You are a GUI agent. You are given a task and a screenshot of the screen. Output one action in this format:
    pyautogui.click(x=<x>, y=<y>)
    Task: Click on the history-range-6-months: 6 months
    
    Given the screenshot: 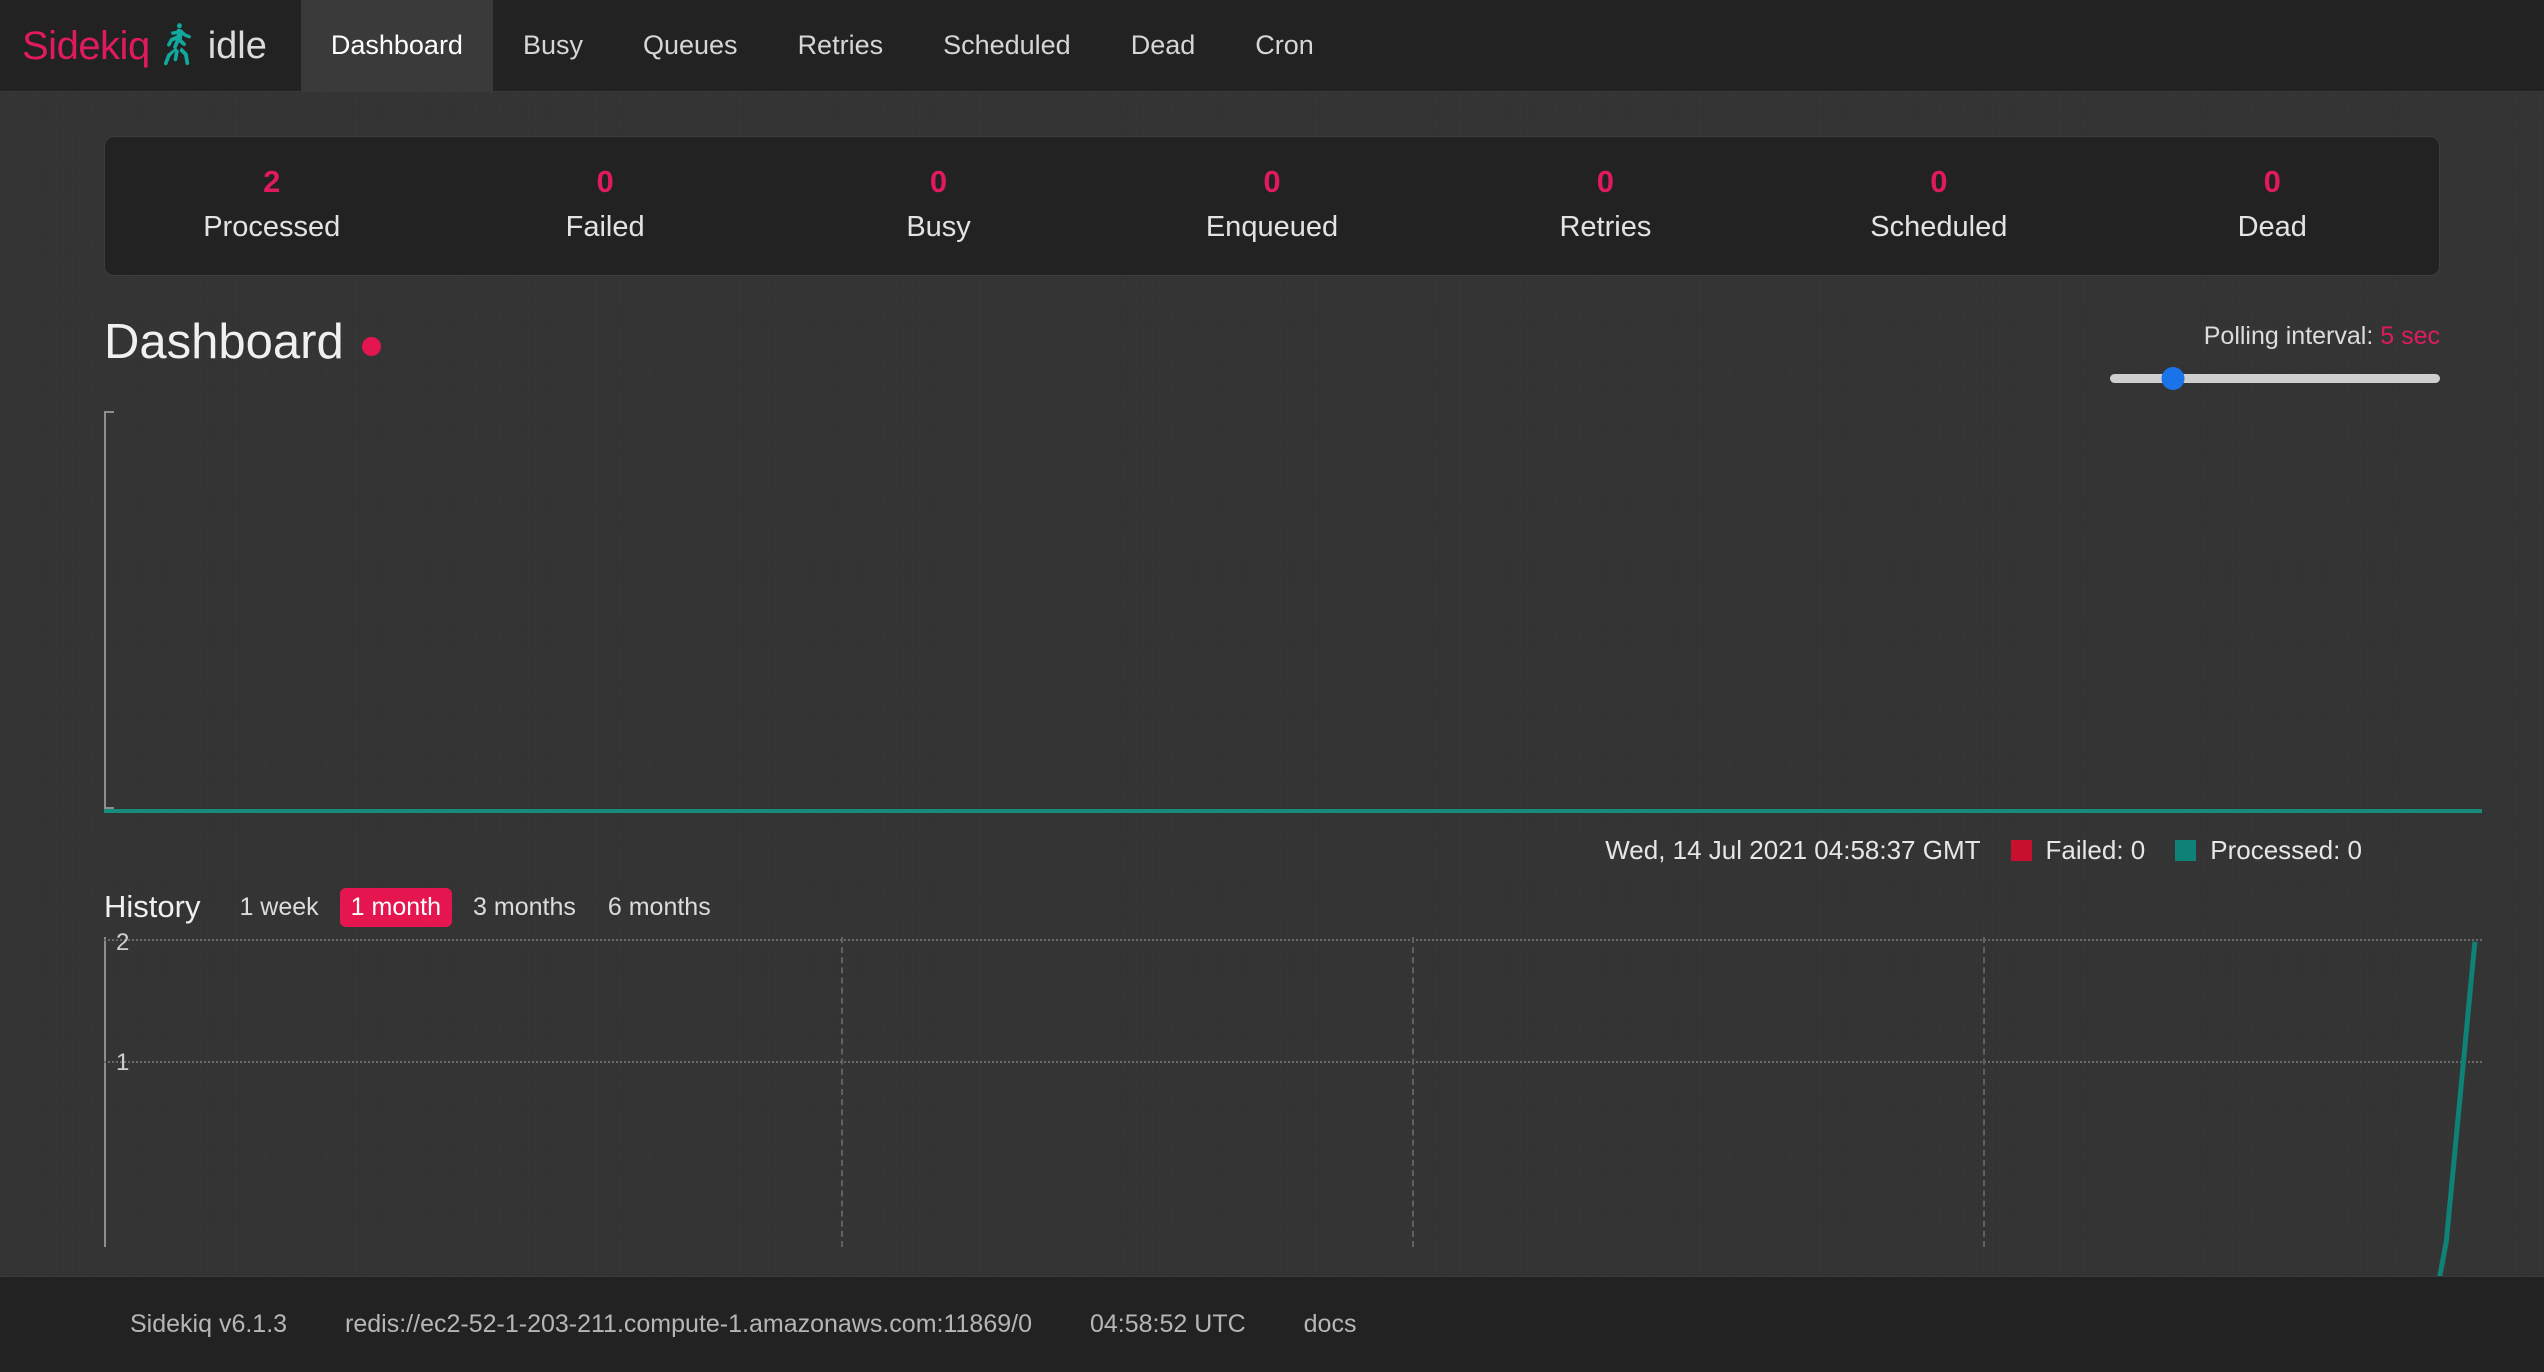 What is the action you would take?
    pyautogui.click(x=659, y=907)
    